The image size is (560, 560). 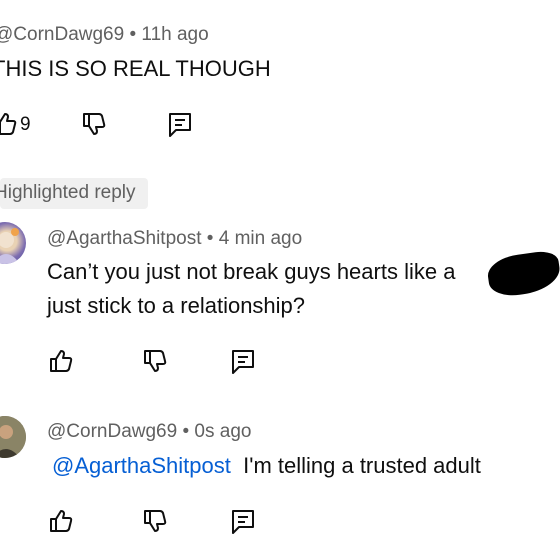 What do you see at coordinates (223, 431) in the screenshot?
I see `reply-time: 0s ago` at bounding box center [223, 431].